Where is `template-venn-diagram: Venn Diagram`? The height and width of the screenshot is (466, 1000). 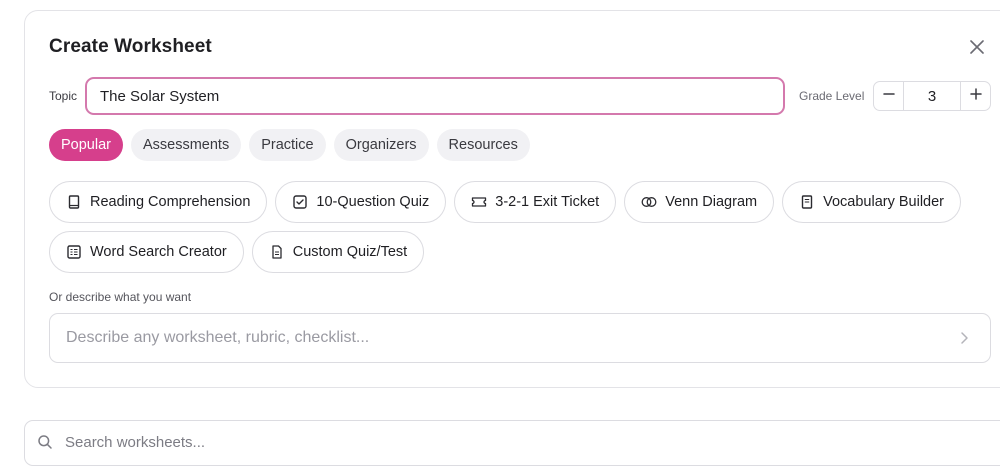
template-venn-diagram: Venn Diagram is located at coordinates (699, 202).